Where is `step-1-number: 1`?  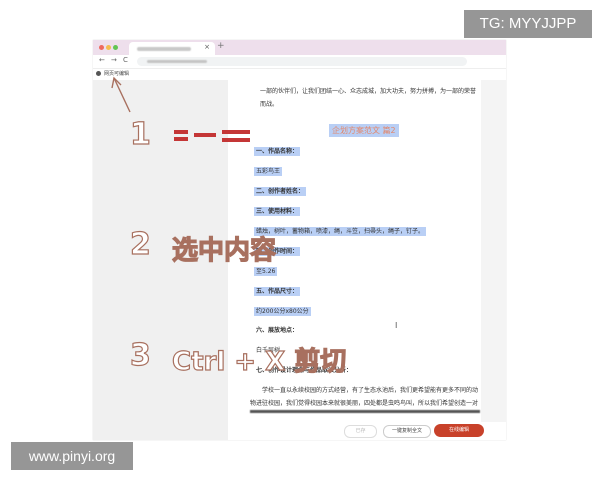
step-1-number: 1 is located at coordinates (140, 134).